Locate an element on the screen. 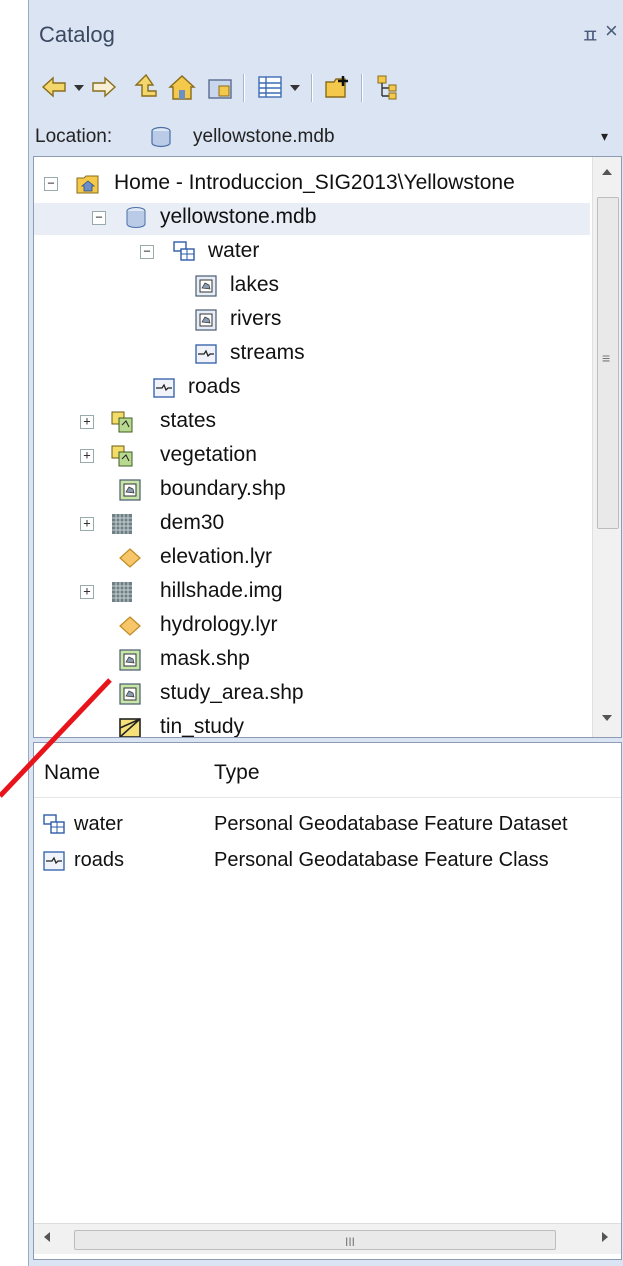 The height and width of the screenshot is (1266, 623). tree-view-icon is located at coordinates (388, 87).